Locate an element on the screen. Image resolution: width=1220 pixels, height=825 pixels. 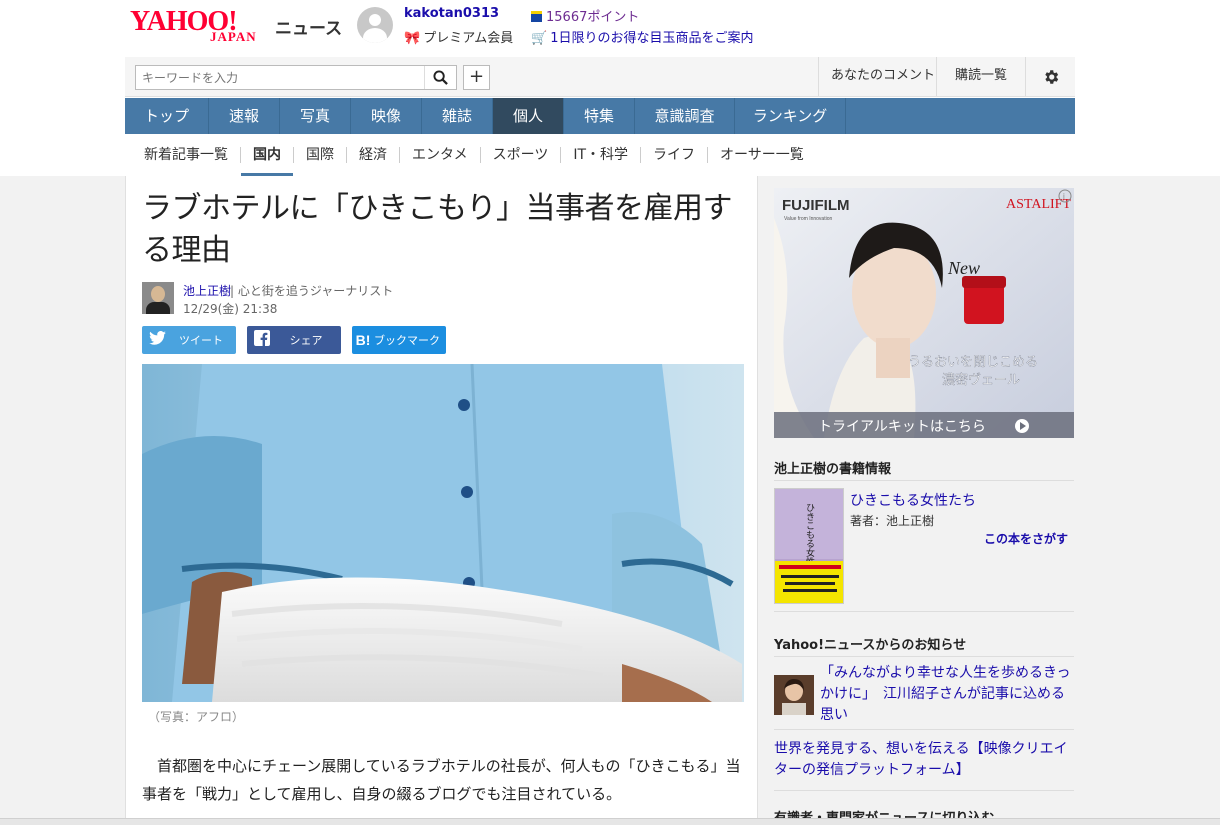
promo-label: 1日限りのお得な目玉商品をご案内 is located at coordinates (652, 38).